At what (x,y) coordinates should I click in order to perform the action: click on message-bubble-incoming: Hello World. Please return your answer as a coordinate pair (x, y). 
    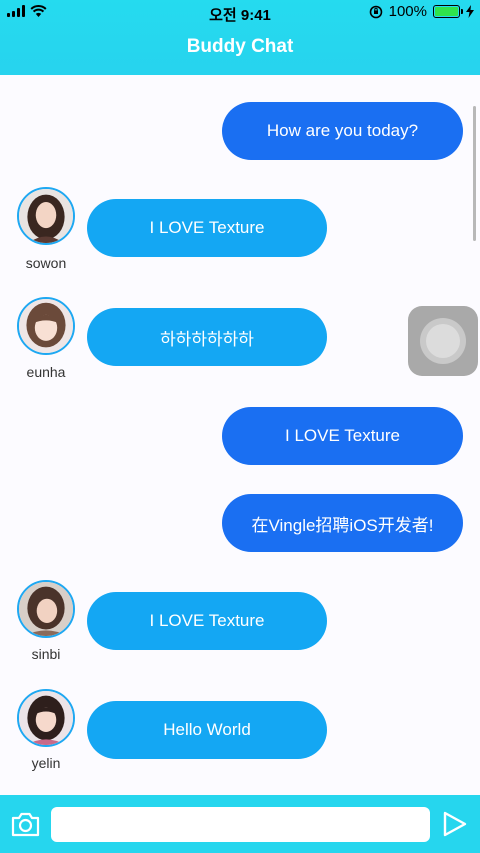
    Looking at the image, I should click on (207, 730).